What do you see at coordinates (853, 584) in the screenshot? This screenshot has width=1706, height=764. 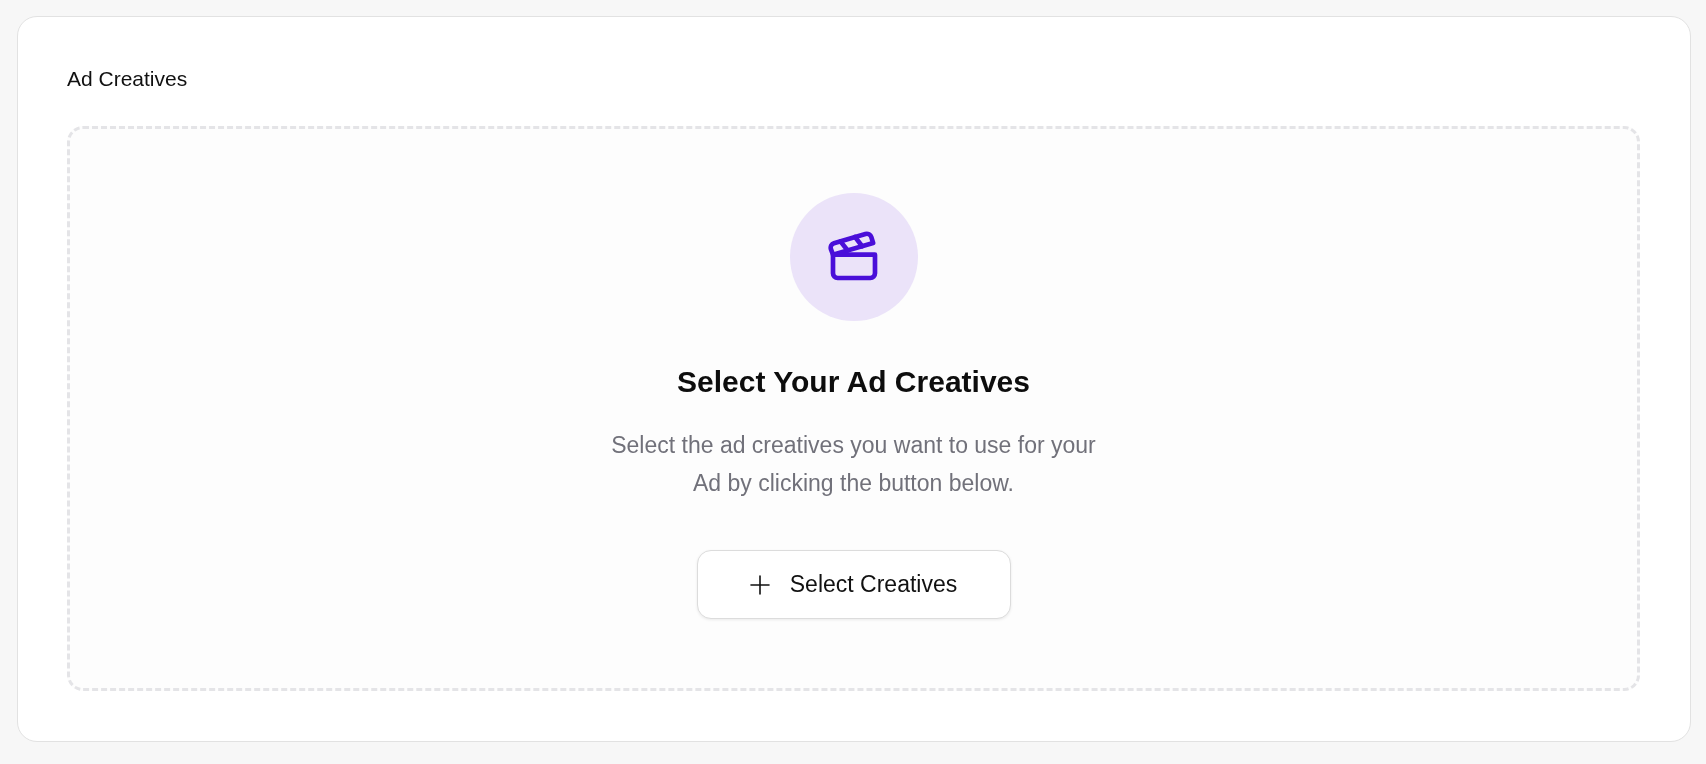 I see `select-creatives-button: Select Creatives` at bounding box center [853, 584].